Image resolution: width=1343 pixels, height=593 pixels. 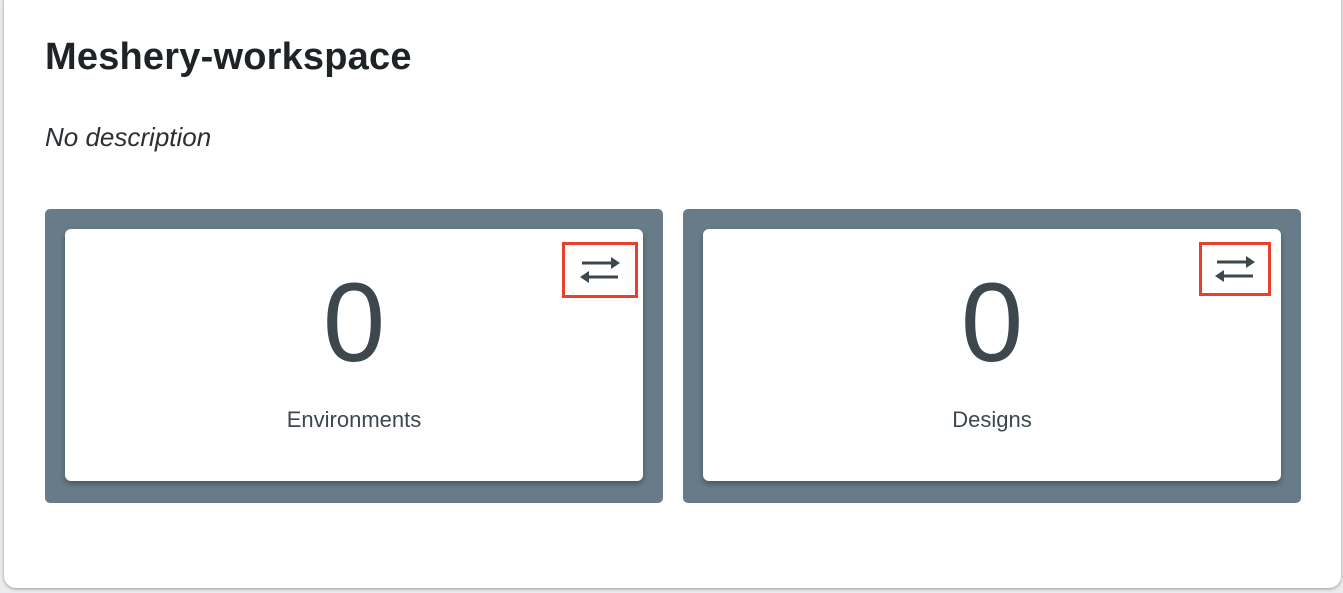 What do you see at coordinates (354, 419) in the screenshot?
I see `environments-label: Environments` at bounding box center [354, 419].